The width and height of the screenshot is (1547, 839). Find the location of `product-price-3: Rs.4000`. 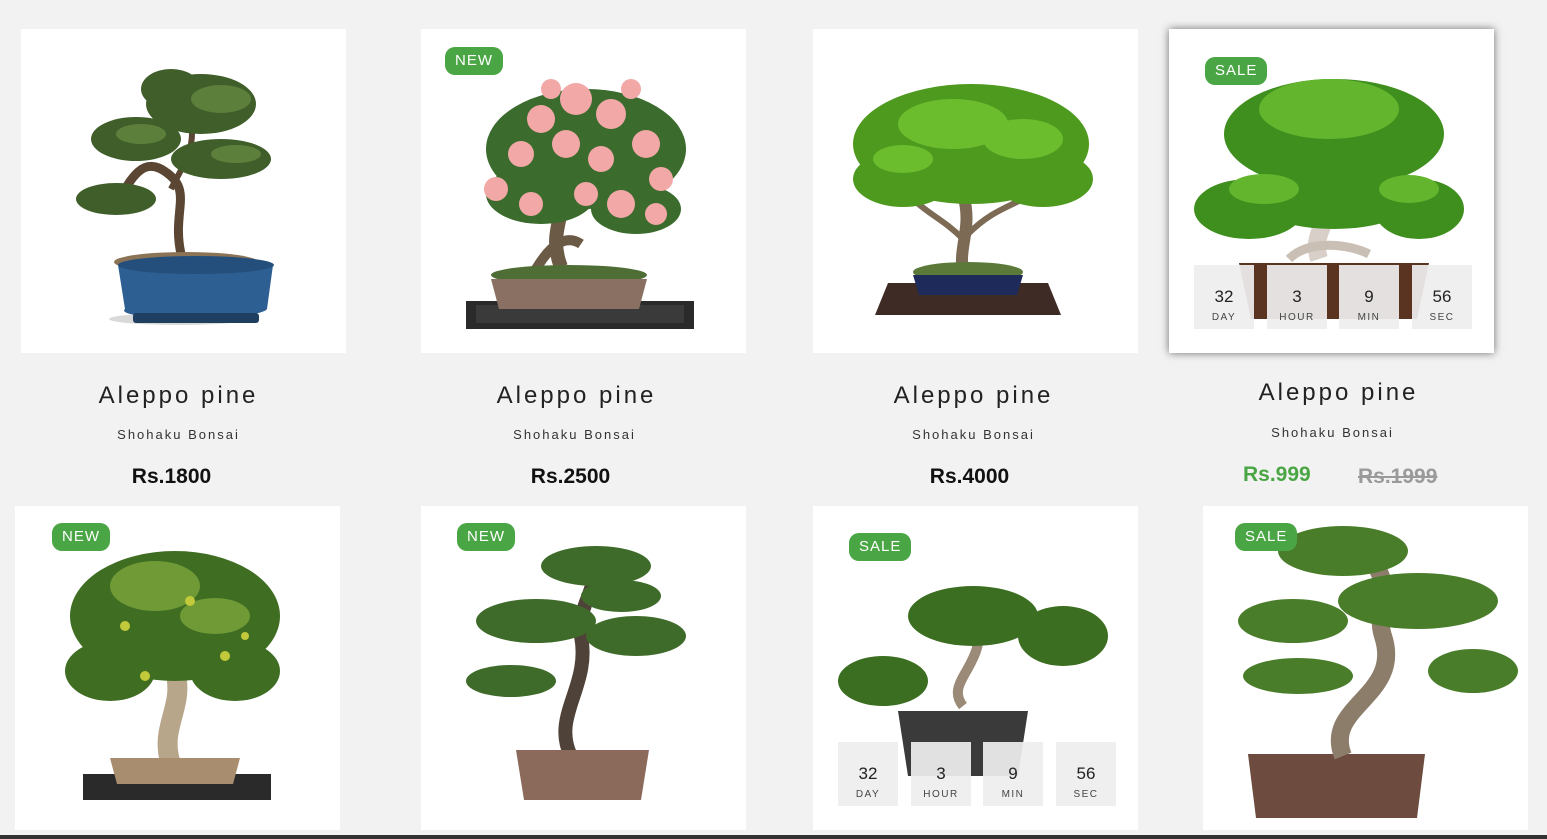

product-price-3: Rs.4000 is located at coordinates (969, 476).